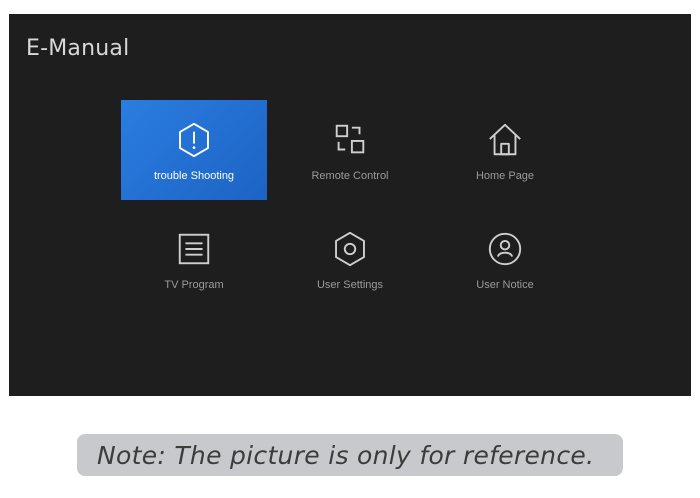  What do you see at coordinates (505, 249) in the screenshot?
I see `user-icon` at bounding box center [505, 249].